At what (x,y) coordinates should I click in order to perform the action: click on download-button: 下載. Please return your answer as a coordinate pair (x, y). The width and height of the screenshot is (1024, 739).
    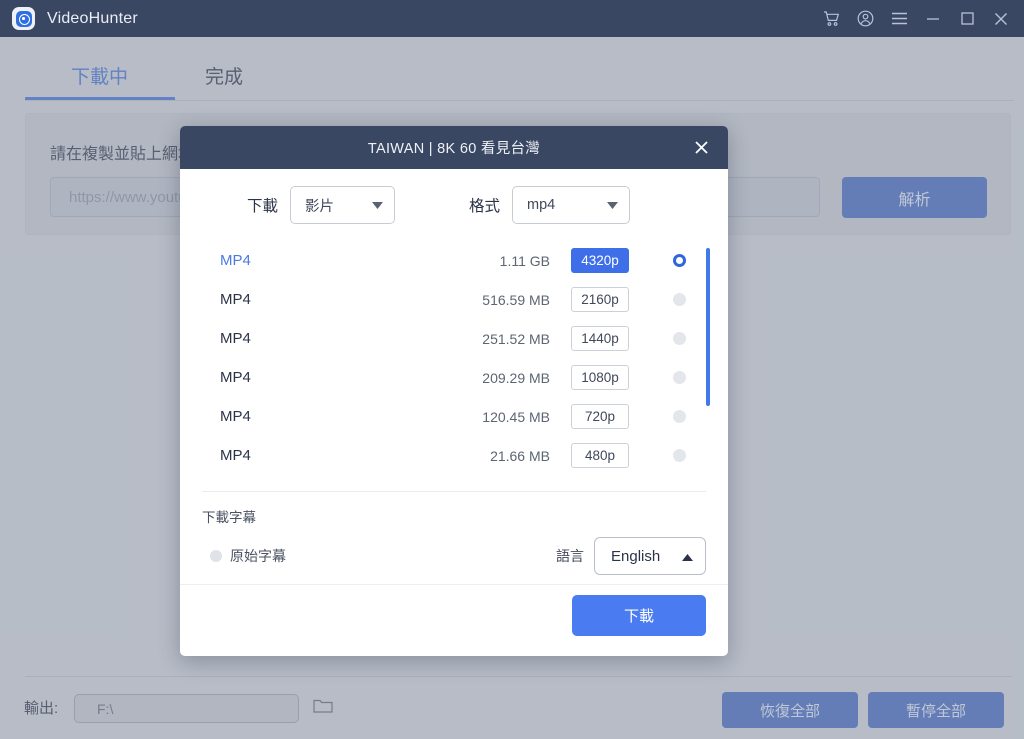
    Looking at the image, I should click on (639, 615).